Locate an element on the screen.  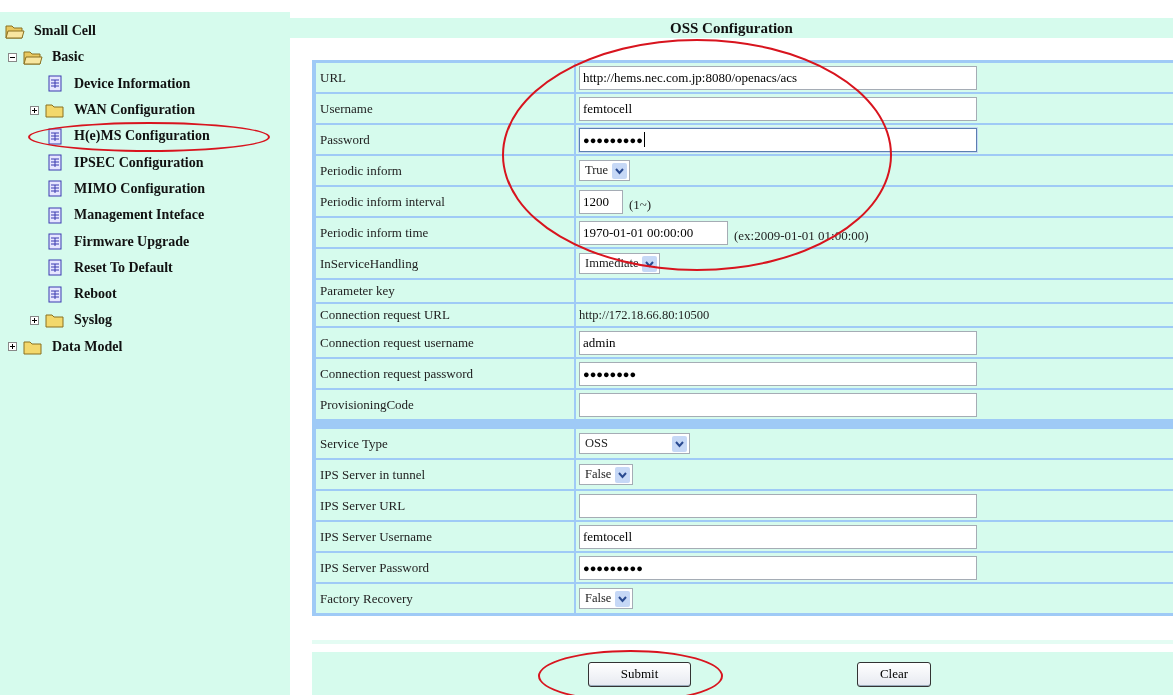
field-label: Username is located at coordinates (445, 108).